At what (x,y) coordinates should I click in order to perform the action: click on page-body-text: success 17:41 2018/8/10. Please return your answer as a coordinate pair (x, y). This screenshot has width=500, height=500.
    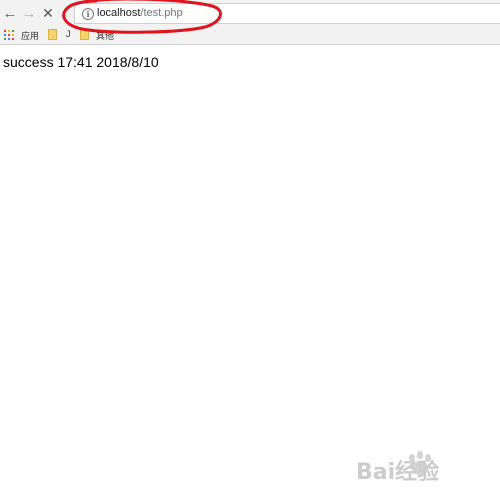
    Looking at the image, I should click on (81, 62).